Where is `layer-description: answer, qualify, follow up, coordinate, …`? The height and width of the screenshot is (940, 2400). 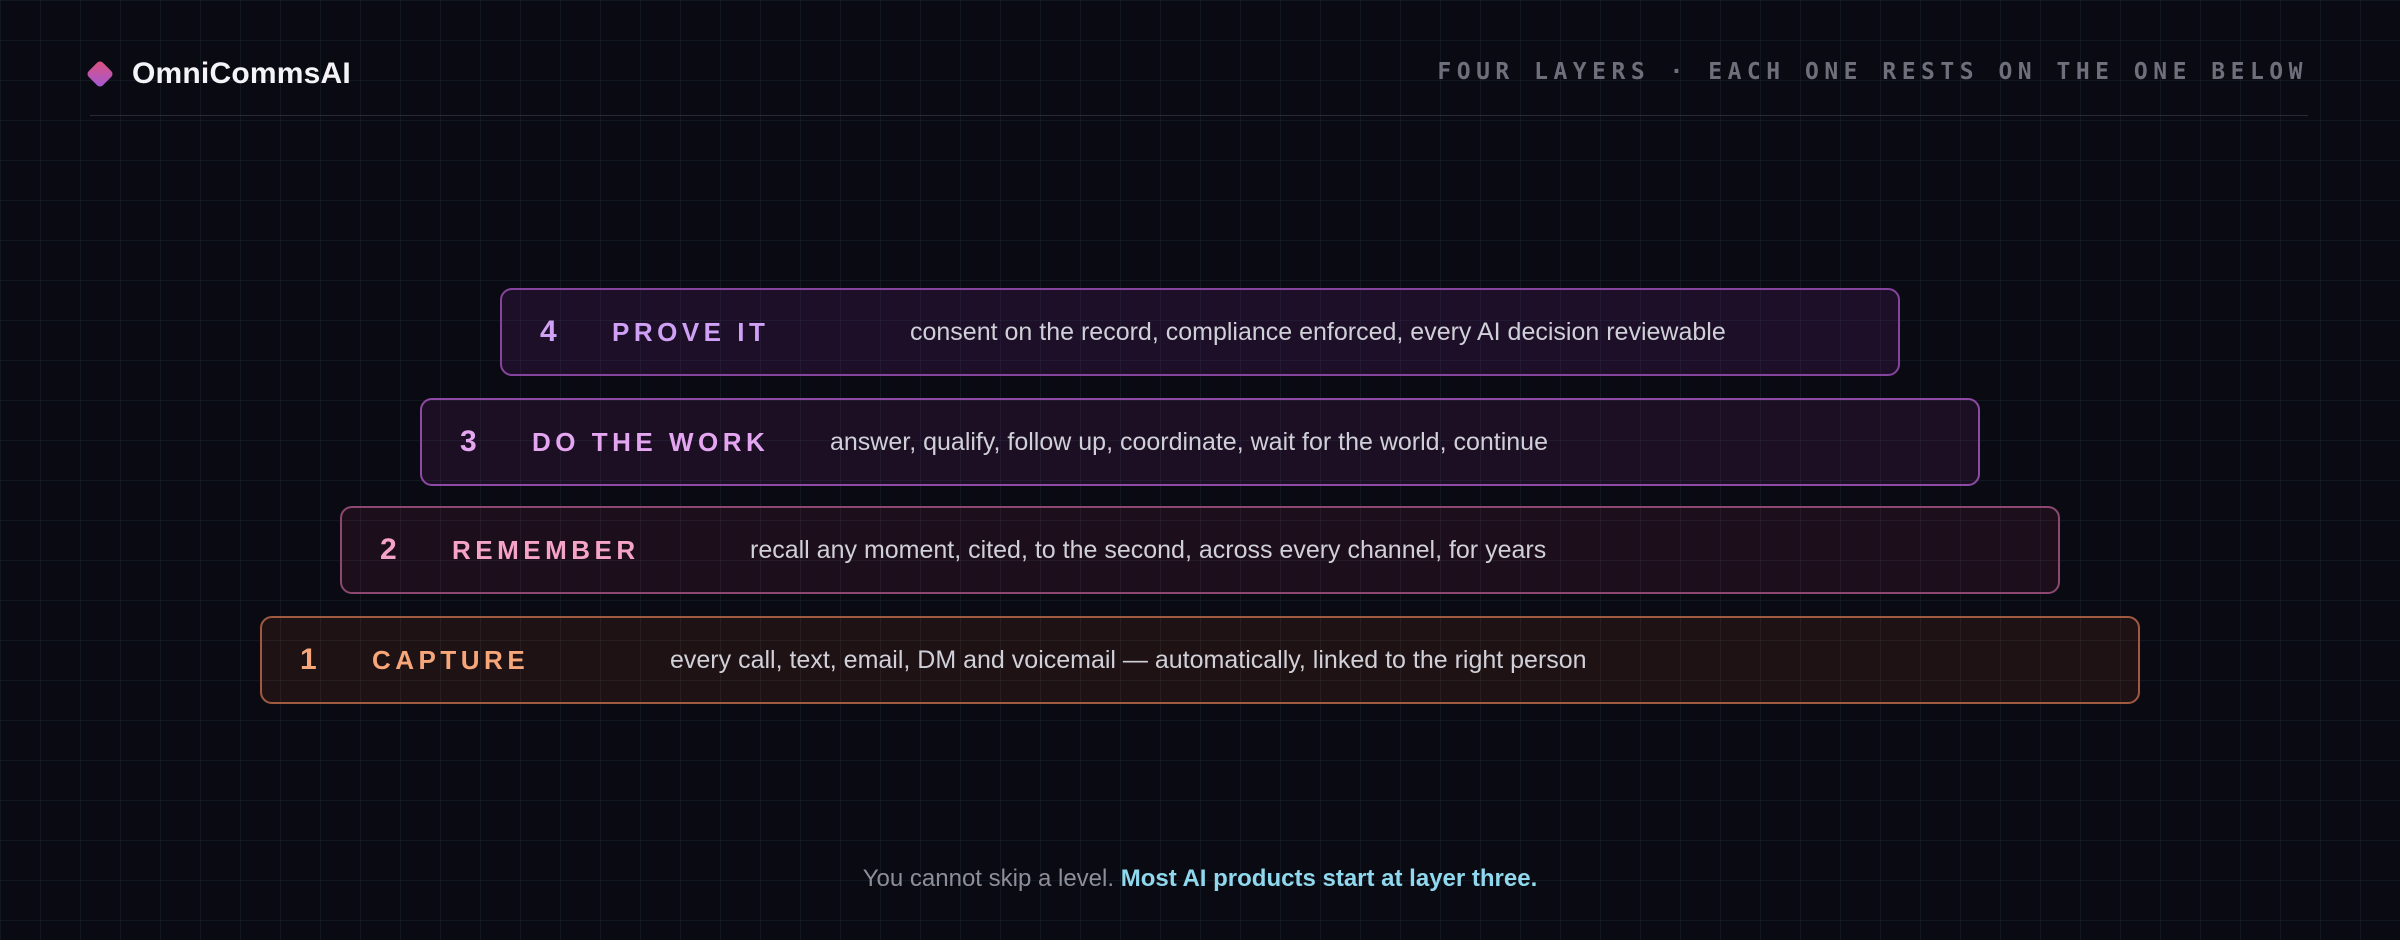
layer-description: answer, qualify, follow up, coordinate, … is located at coordinates (1189, 442).